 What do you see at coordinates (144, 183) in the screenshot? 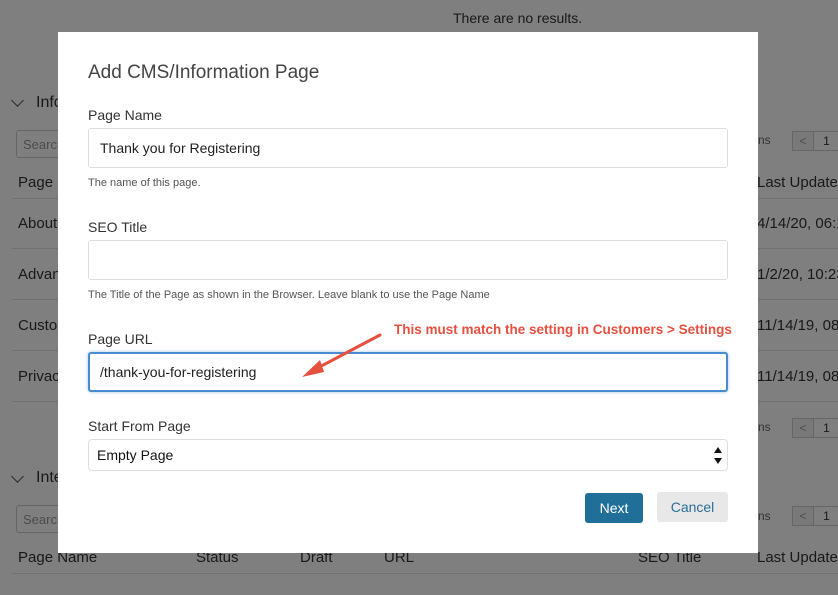
I see `page-name-help: The name of this page.` at bounding box center [144, 183].